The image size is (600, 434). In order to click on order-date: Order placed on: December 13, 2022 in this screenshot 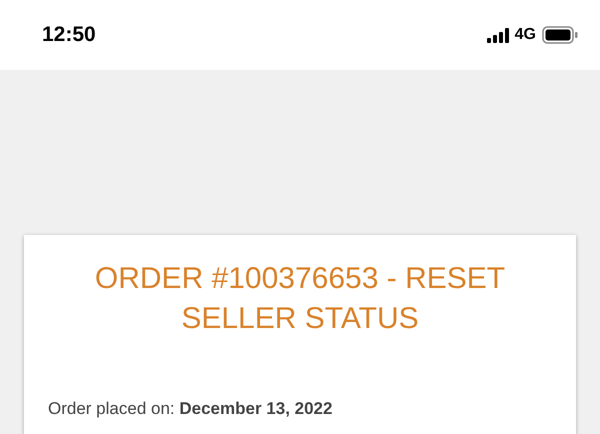, I will do `click(191, 409)`.